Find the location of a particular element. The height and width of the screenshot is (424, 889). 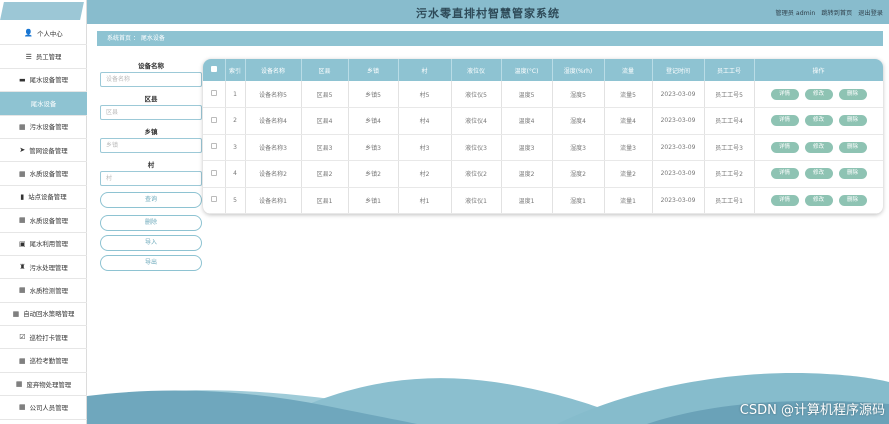

table-cell: 5 is located at coordinates (235, 200).